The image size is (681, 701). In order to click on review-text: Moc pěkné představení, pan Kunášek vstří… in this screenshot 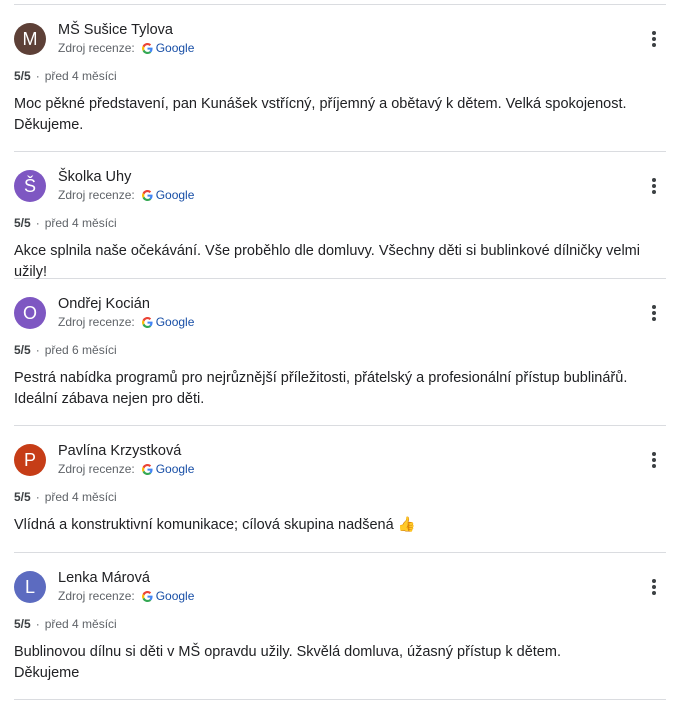, I will do `click(320, 114)`.